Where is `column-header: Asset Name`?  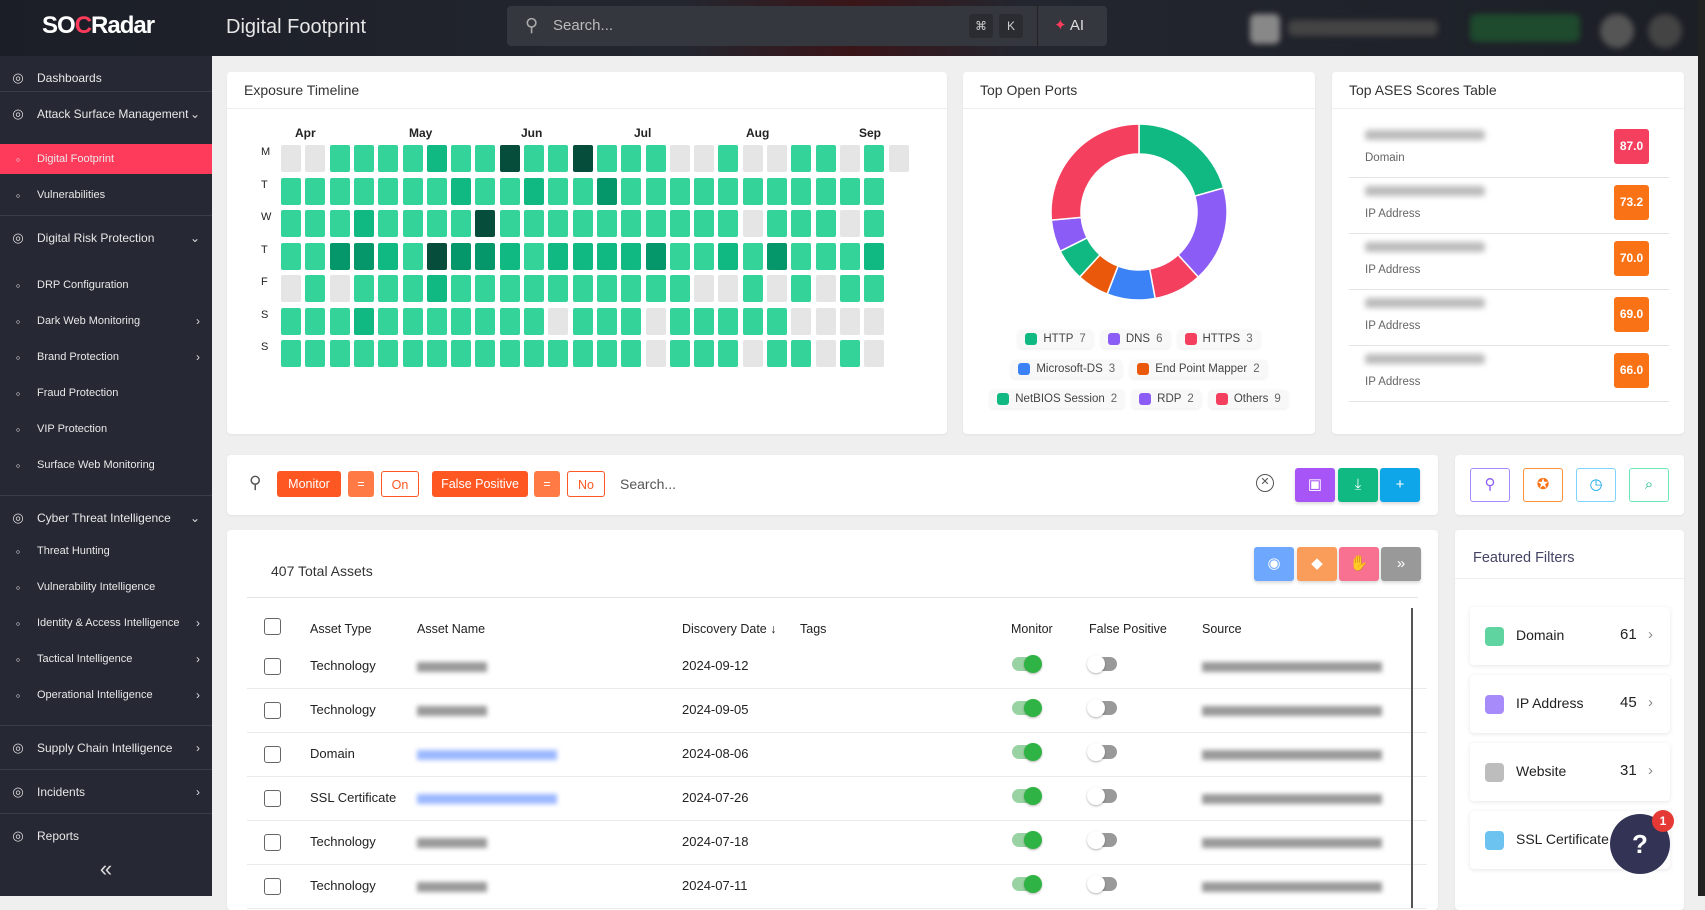 column-header: Asset Name is located at coordinates (451, 629).